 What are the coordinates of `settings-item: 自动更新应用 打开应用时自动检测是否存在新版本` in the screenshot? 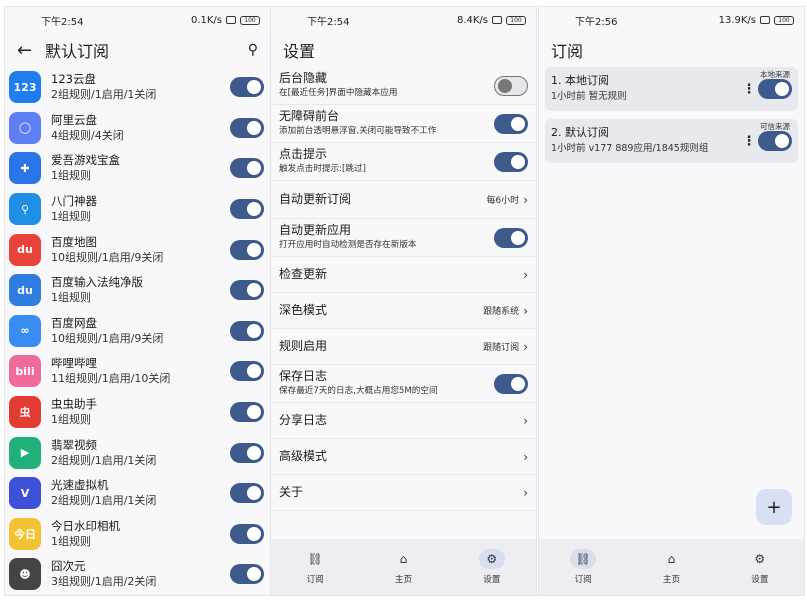 It's located at (403, 238).